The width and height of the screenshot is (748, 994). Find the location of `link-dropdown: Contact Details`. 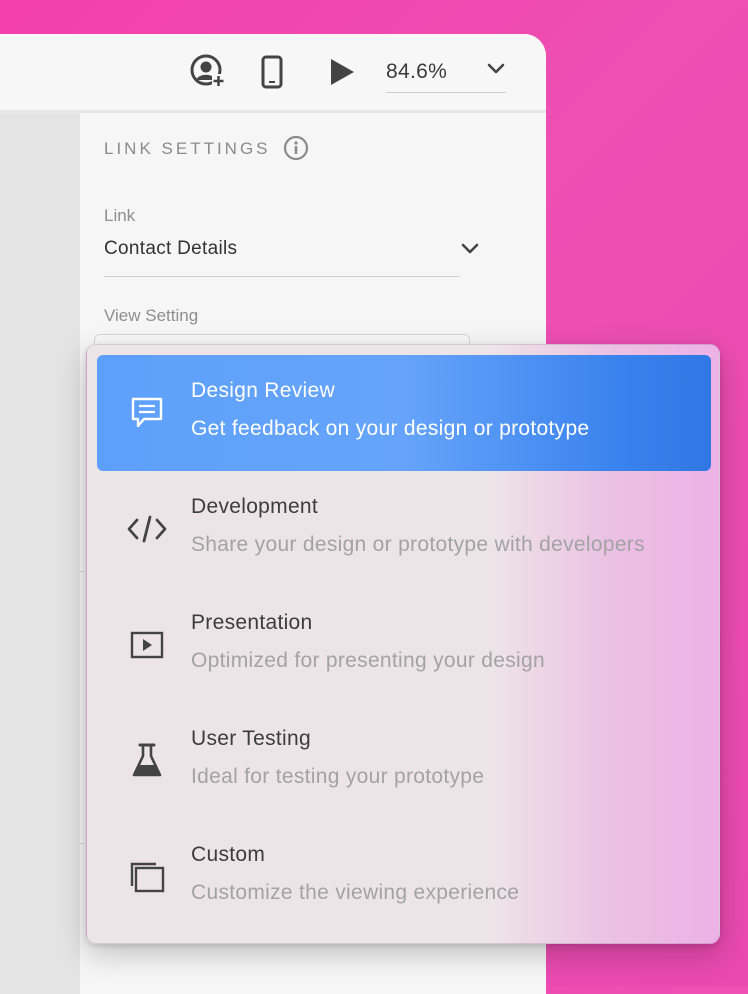

link-dropdown: Contact Details is located at coordinates (282, 253).